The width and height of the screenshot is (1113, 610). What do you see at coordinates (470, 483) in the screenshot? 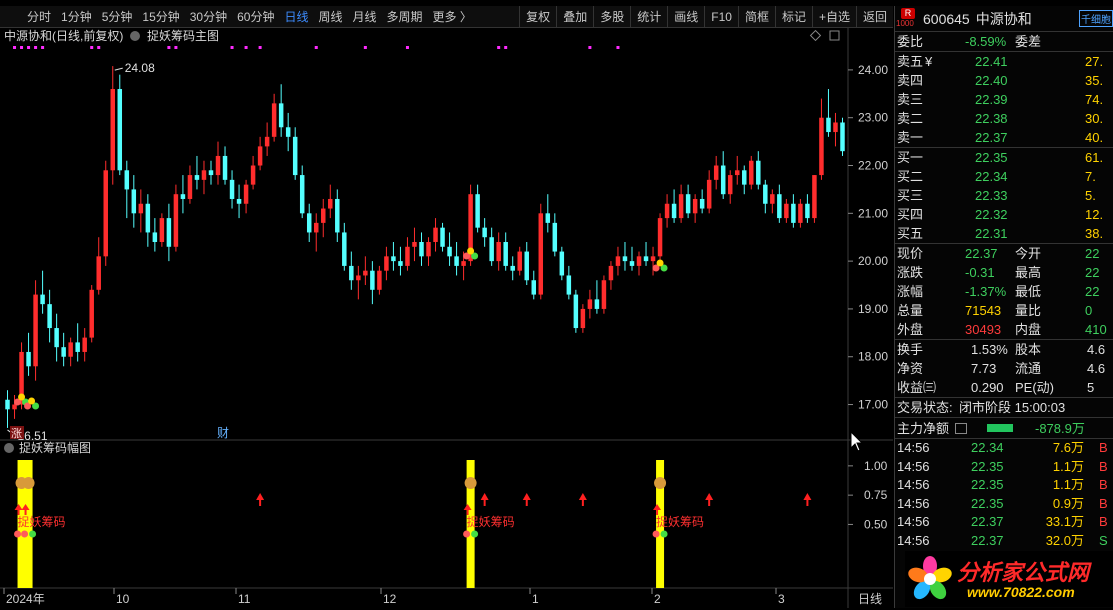
I see `money-bag-icon` at bounding box center [470, 483].